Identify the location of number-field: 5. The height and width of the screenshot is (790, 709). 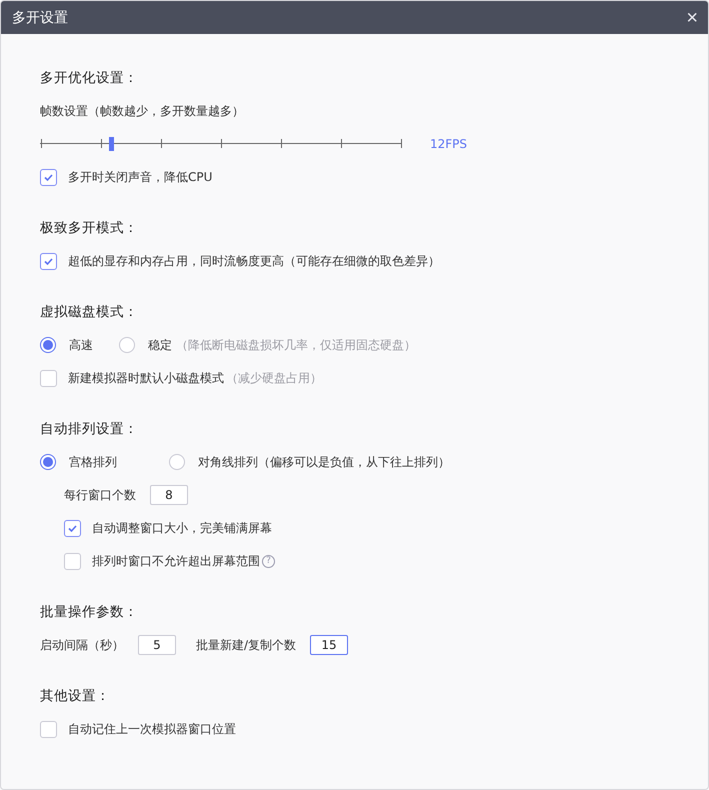
(157, 645).